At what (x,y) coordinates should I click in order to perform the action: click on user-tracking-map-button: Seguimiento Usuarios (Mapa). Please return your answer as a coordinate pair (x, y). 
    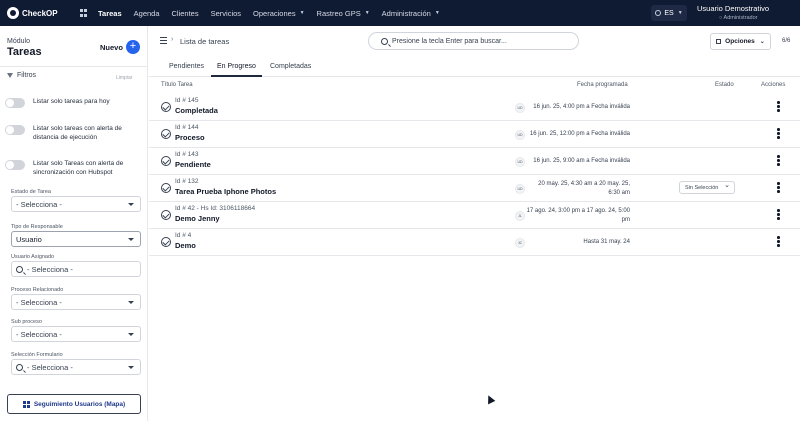
    Looking at the image, I should click on (74, 404).